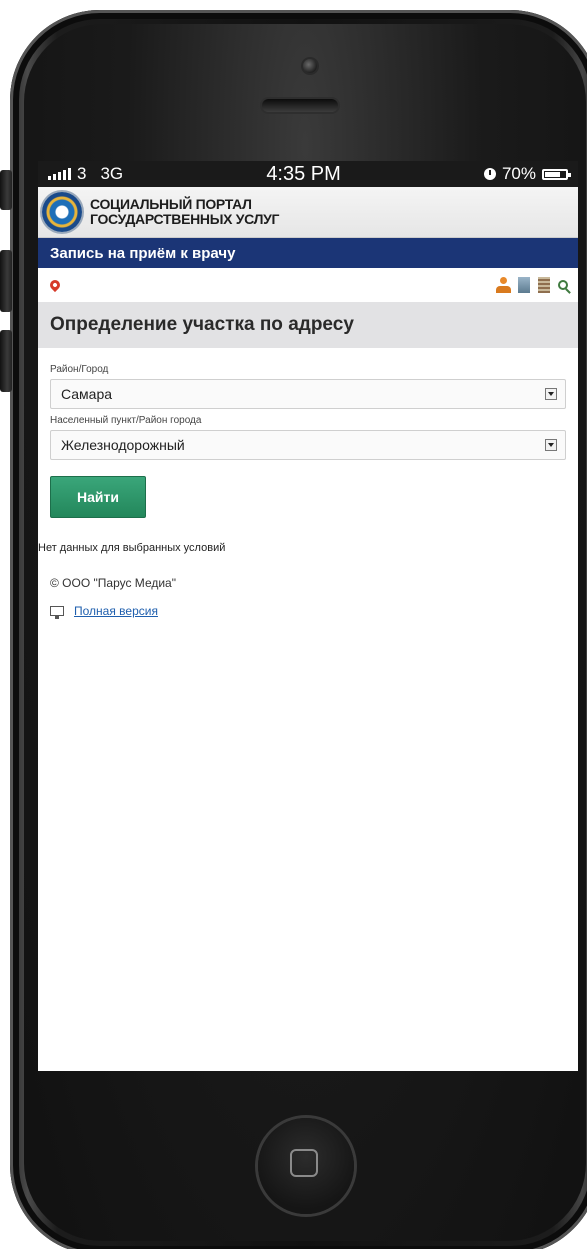 The image size is (587, 1249). I want to click on no-data-message: Нет данных для выбранных условий, so click(132, 548).